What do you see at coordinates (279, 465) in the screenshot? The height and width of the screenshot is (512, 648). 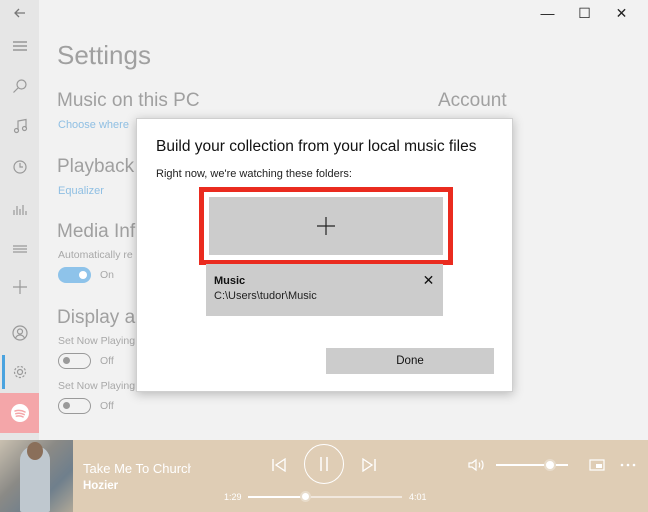 I see `previous-icon` at bounding box center [279, 465].